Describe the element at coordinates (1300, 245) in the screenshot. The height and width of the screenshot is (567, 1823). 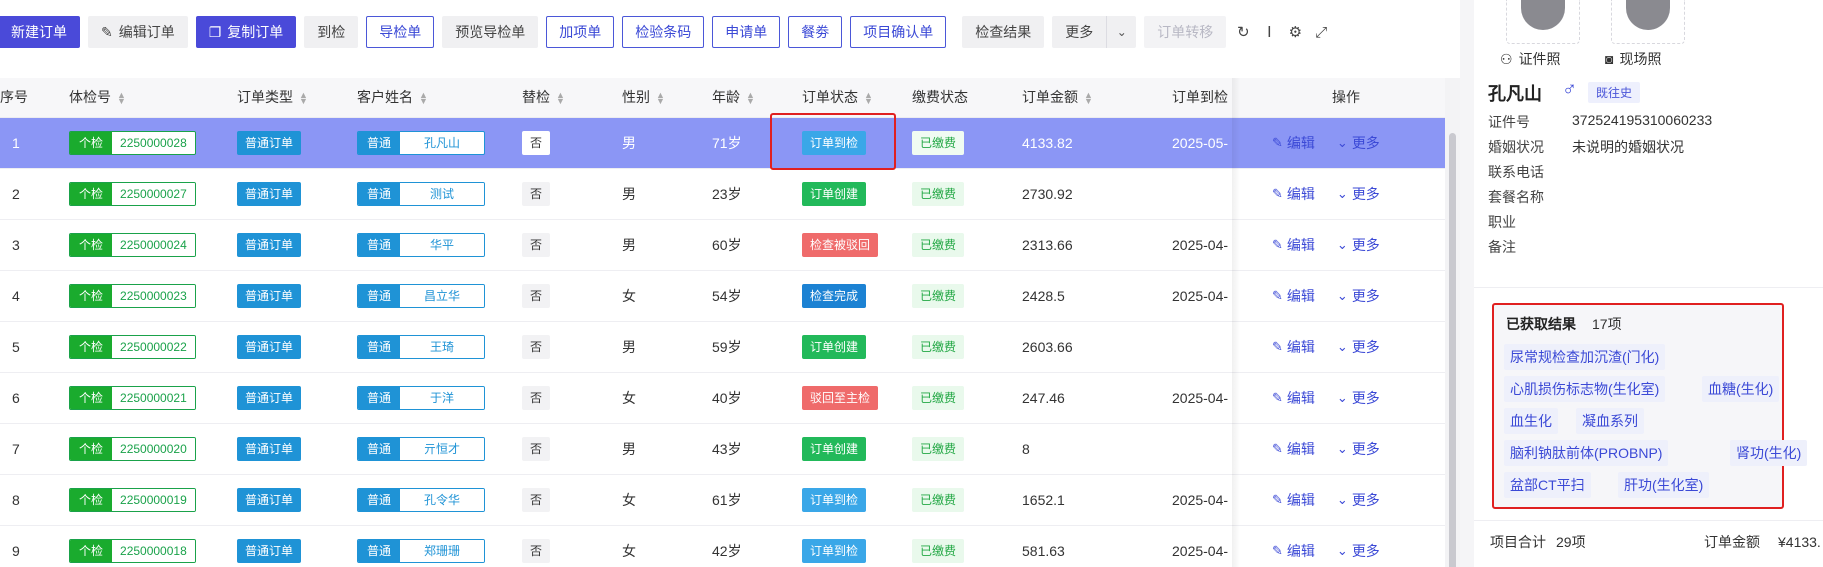
I see `edit-link-label: 编辑` at that location.